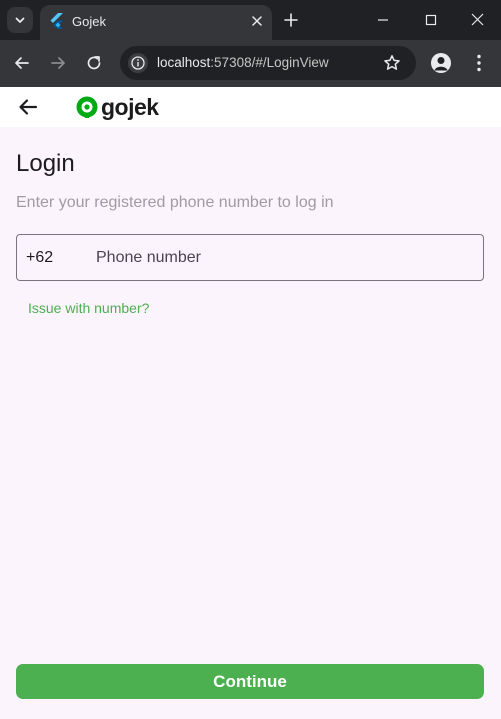 Image resolution: width=501 pixels, height=719 pixels. I want to click on address-bar: localhost:57308/#/LoginView, so click(268, 63).